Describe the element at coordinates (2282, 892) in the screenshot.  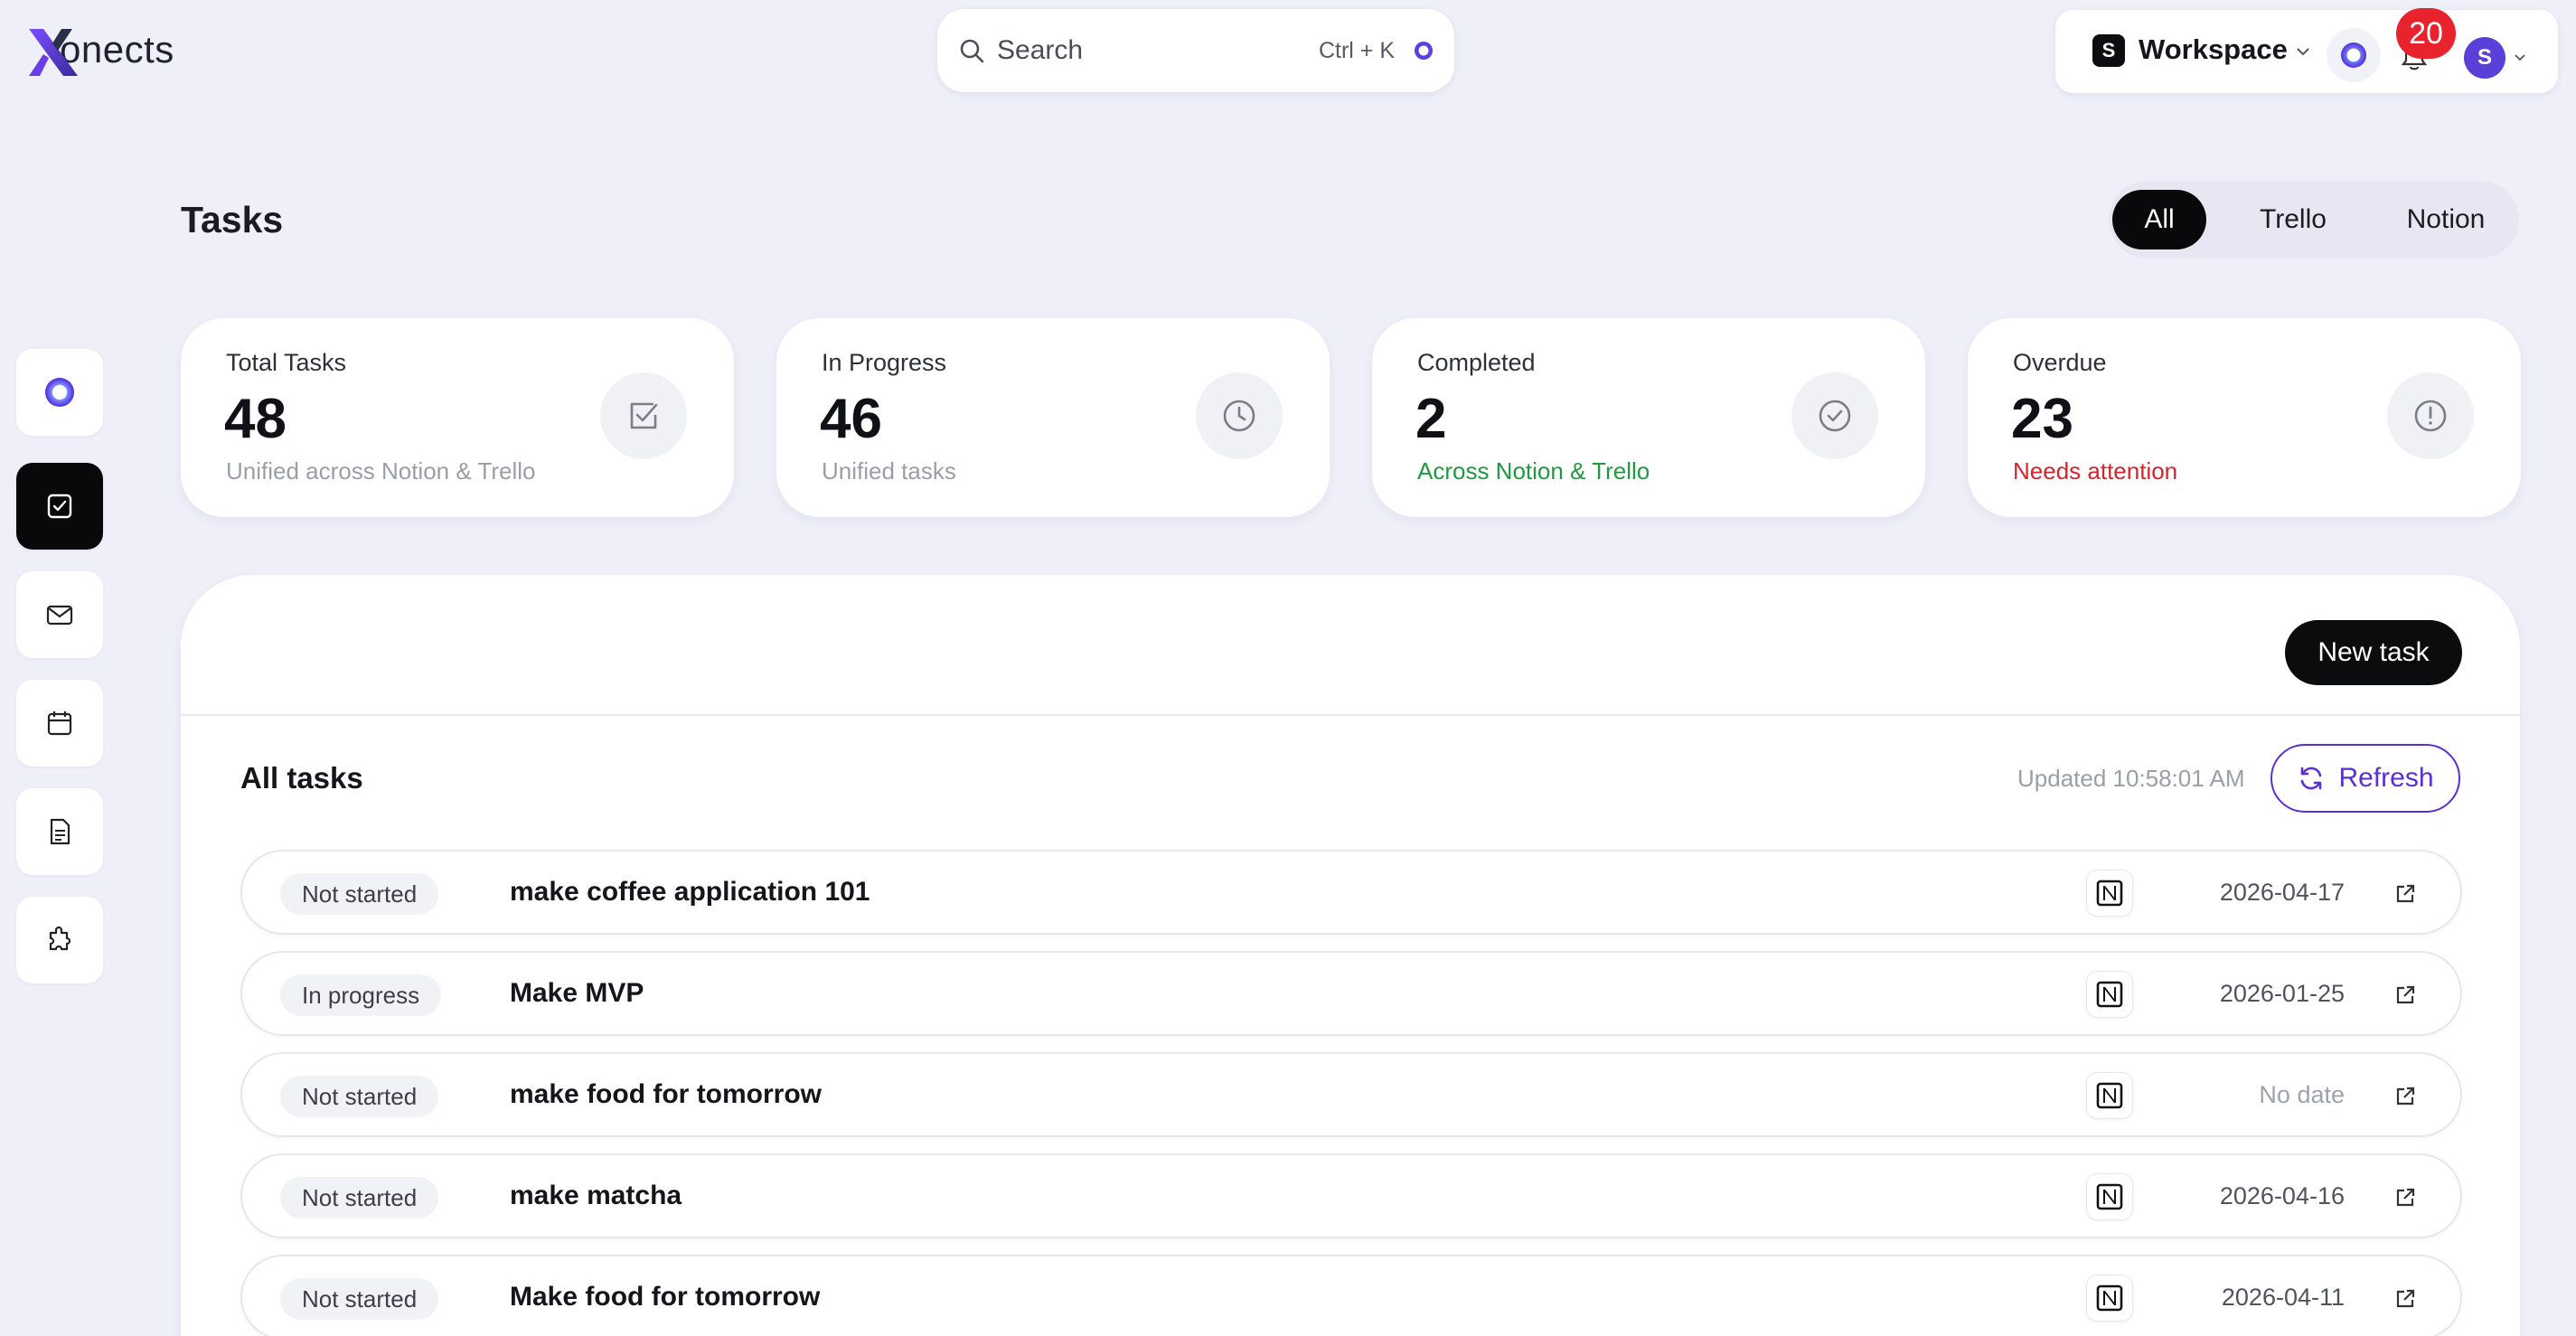
I see `task-due-date: 2026-04-17` at that location.